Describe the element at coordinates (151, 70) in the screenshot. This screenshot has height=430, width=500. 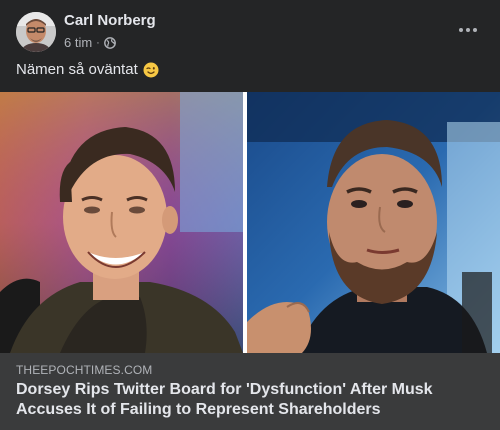
I see `winking-face-emoji-icon` at that location.